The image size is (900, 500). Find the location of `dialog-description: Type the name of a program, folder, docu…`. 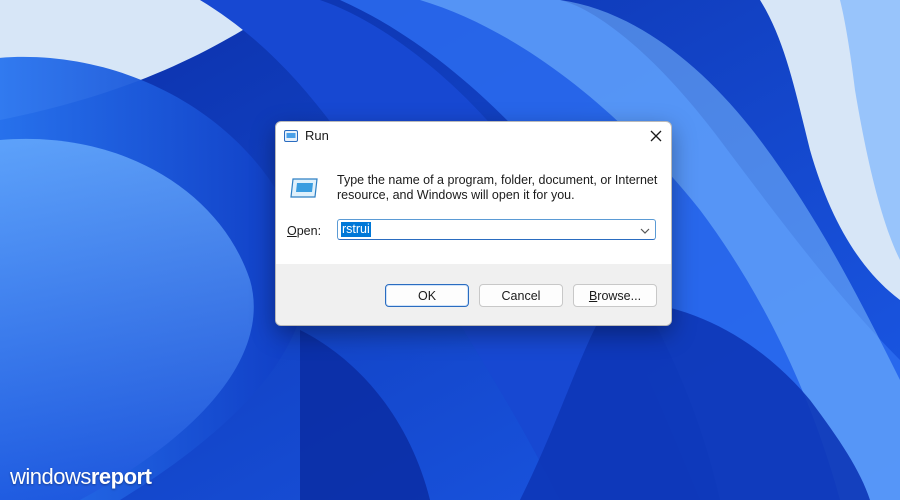

dialog-description: Type the name of a program, folder, docu… is located at coordinates (497, 187).